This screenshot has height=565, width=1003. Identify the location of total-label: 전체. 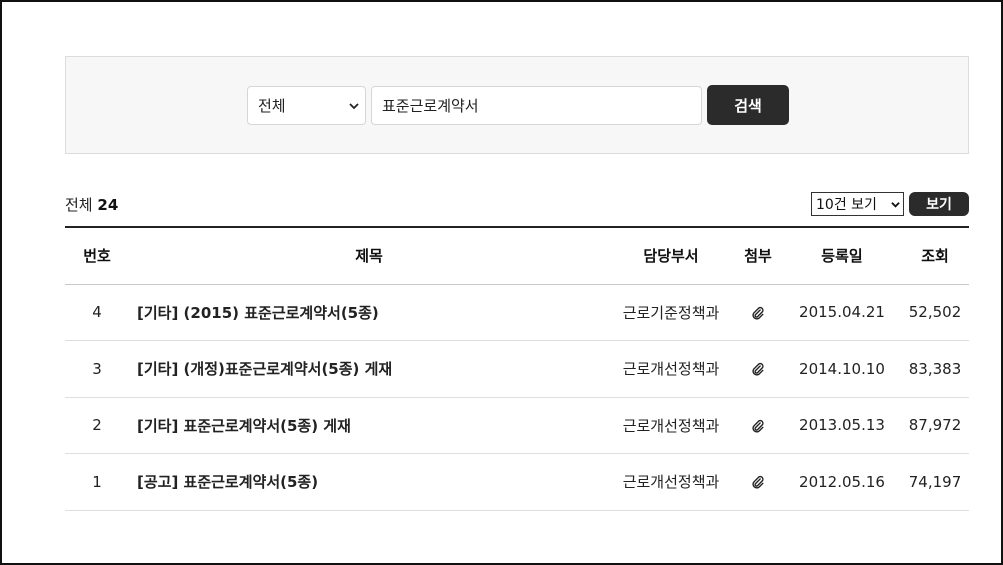
(79, 205).